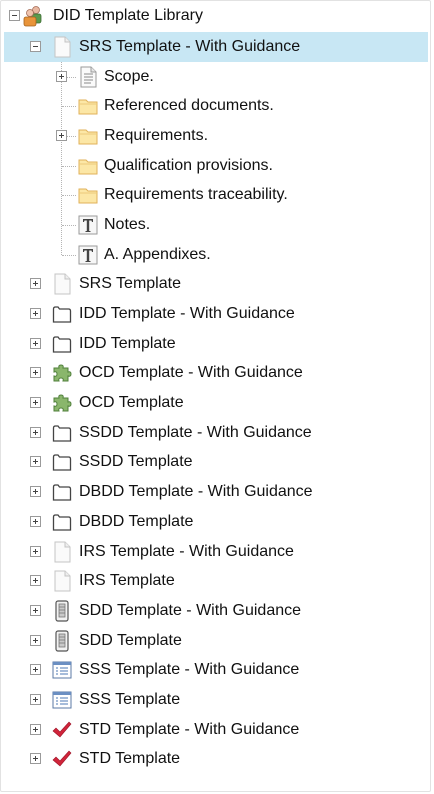 The image size is (434, 794). I want to click on tree-node-notes: Notes., so click(217, 225).